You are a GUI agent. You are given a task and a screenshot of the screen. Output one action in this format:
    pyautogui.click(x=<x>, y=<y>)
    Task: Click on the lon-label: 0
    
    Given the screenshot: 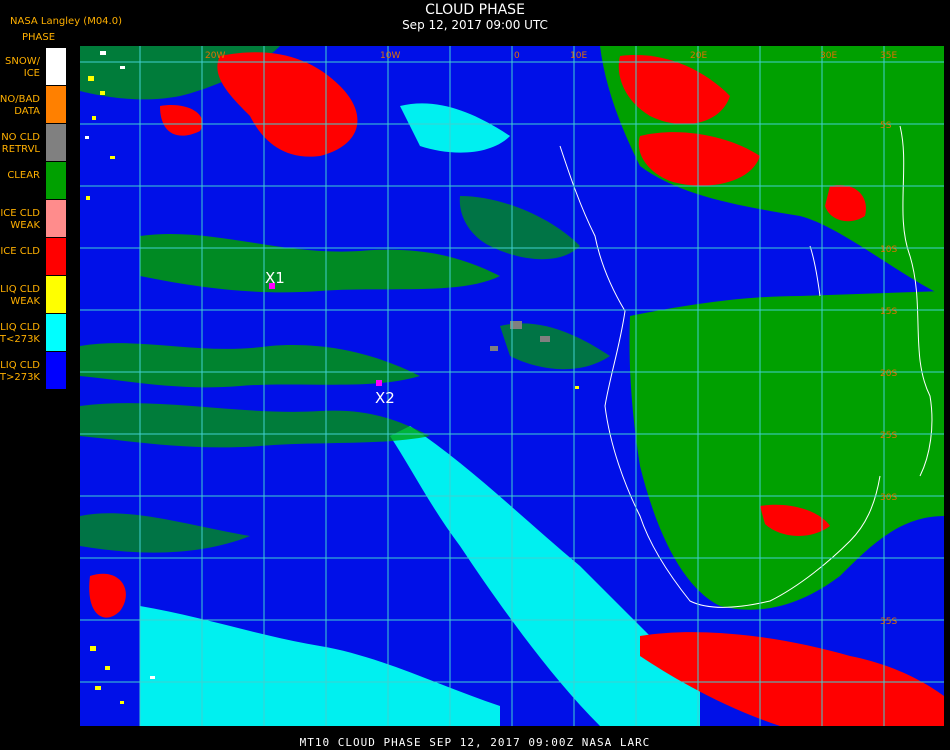 What is the action you would take?
    pyautogui.click(x=517, y=56)
    